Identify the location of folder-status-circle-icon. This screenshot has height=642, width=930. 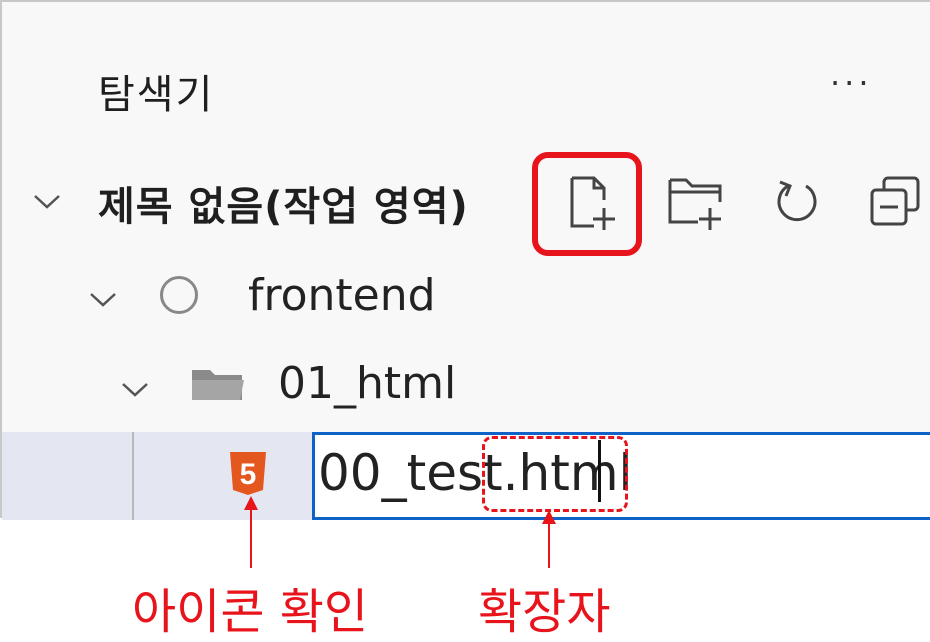
(179, 295).